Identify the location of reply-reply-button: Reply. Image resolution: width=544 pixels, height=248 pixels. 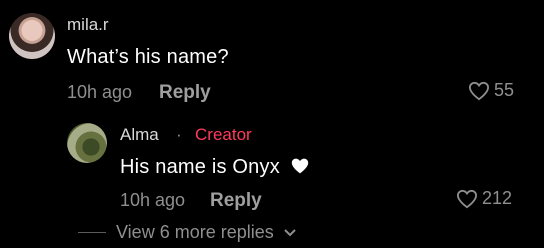
(236, 201).